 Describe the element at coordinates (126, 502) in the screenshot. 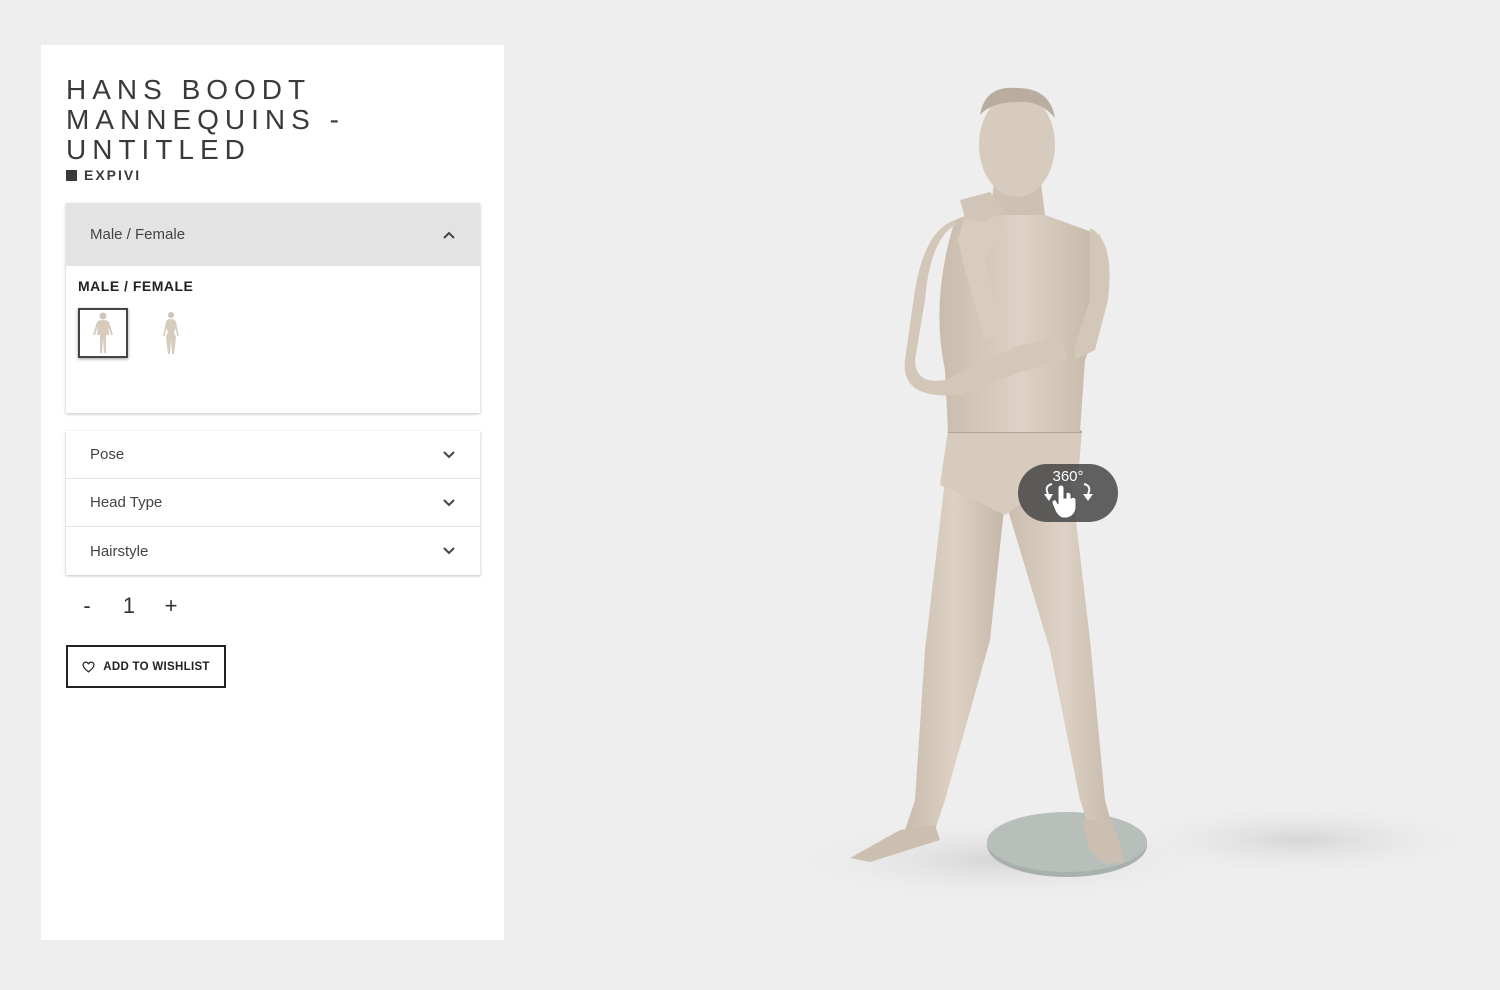

I see `accordion-item-label: Head Type` at that location.